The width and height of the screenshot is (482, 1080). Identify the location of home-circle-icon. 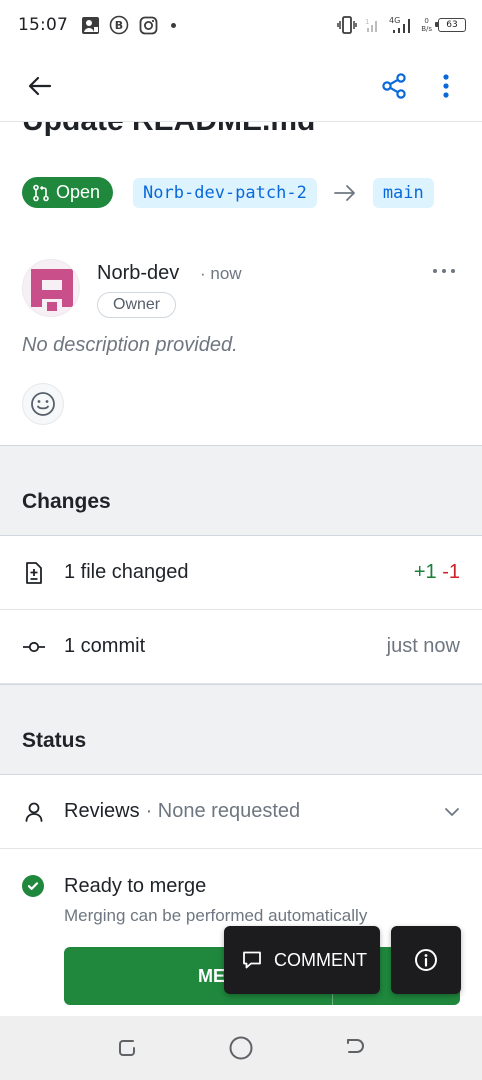
(241, 1048).